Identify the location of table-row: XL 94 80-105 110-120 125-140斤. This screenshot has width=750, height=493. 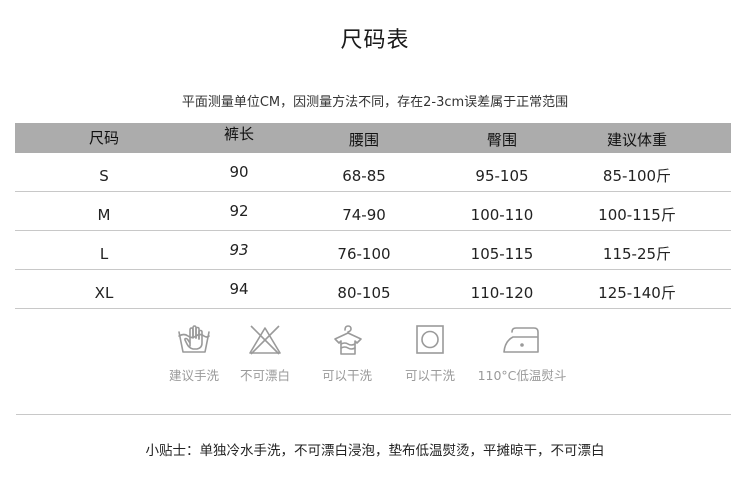
(373, 289).